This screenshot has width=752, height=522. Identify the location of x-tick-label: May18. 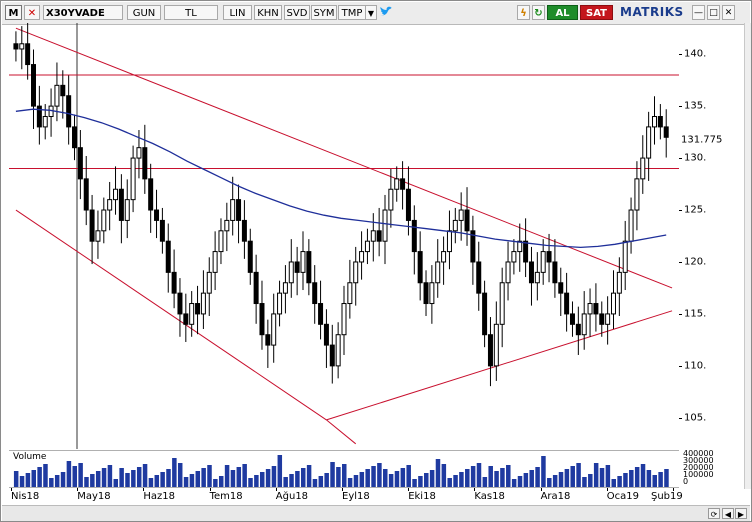
(94, 496).